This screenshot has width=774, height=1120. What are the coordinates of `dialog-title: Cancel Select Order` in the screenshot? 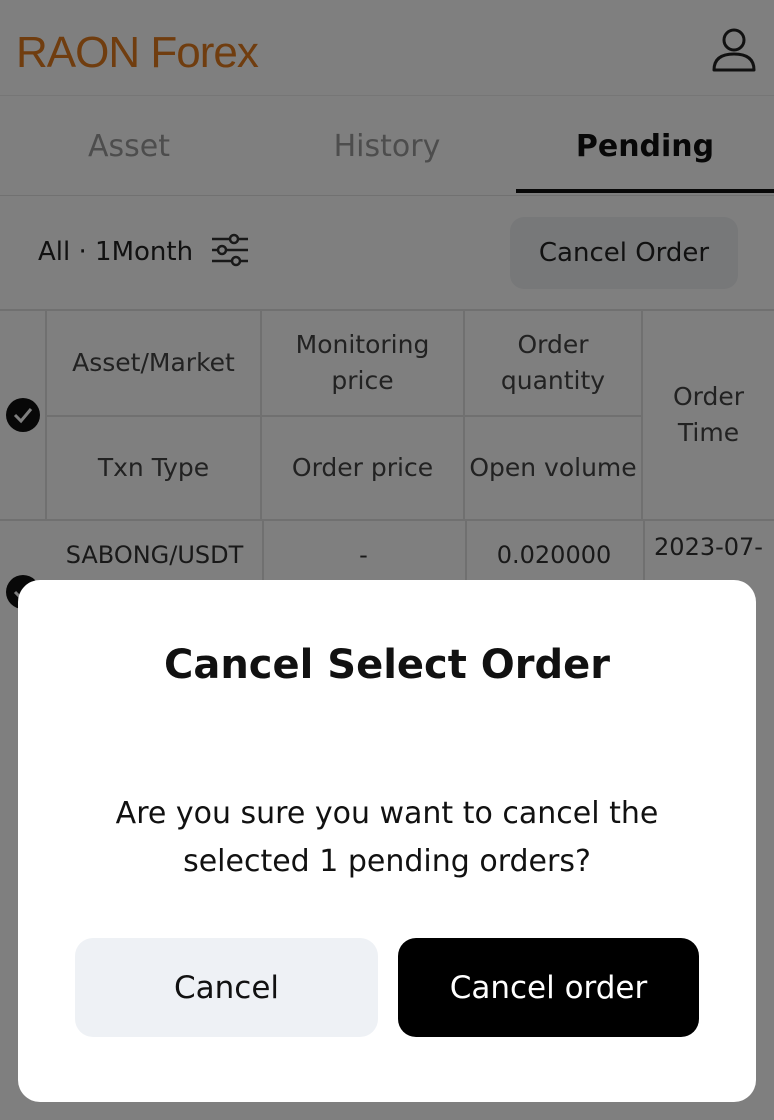 It's located at (387, 665).